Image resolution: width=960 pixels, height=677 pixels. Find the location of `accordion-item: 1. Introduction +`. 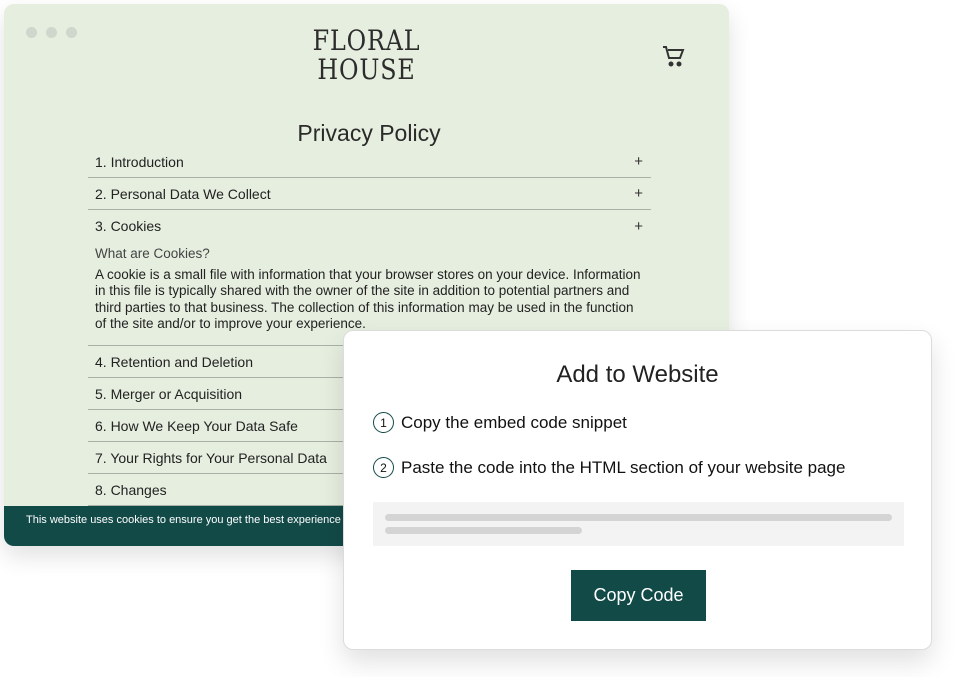

accordion-item: 1. Introduction + is located at coordinates (369, 162).